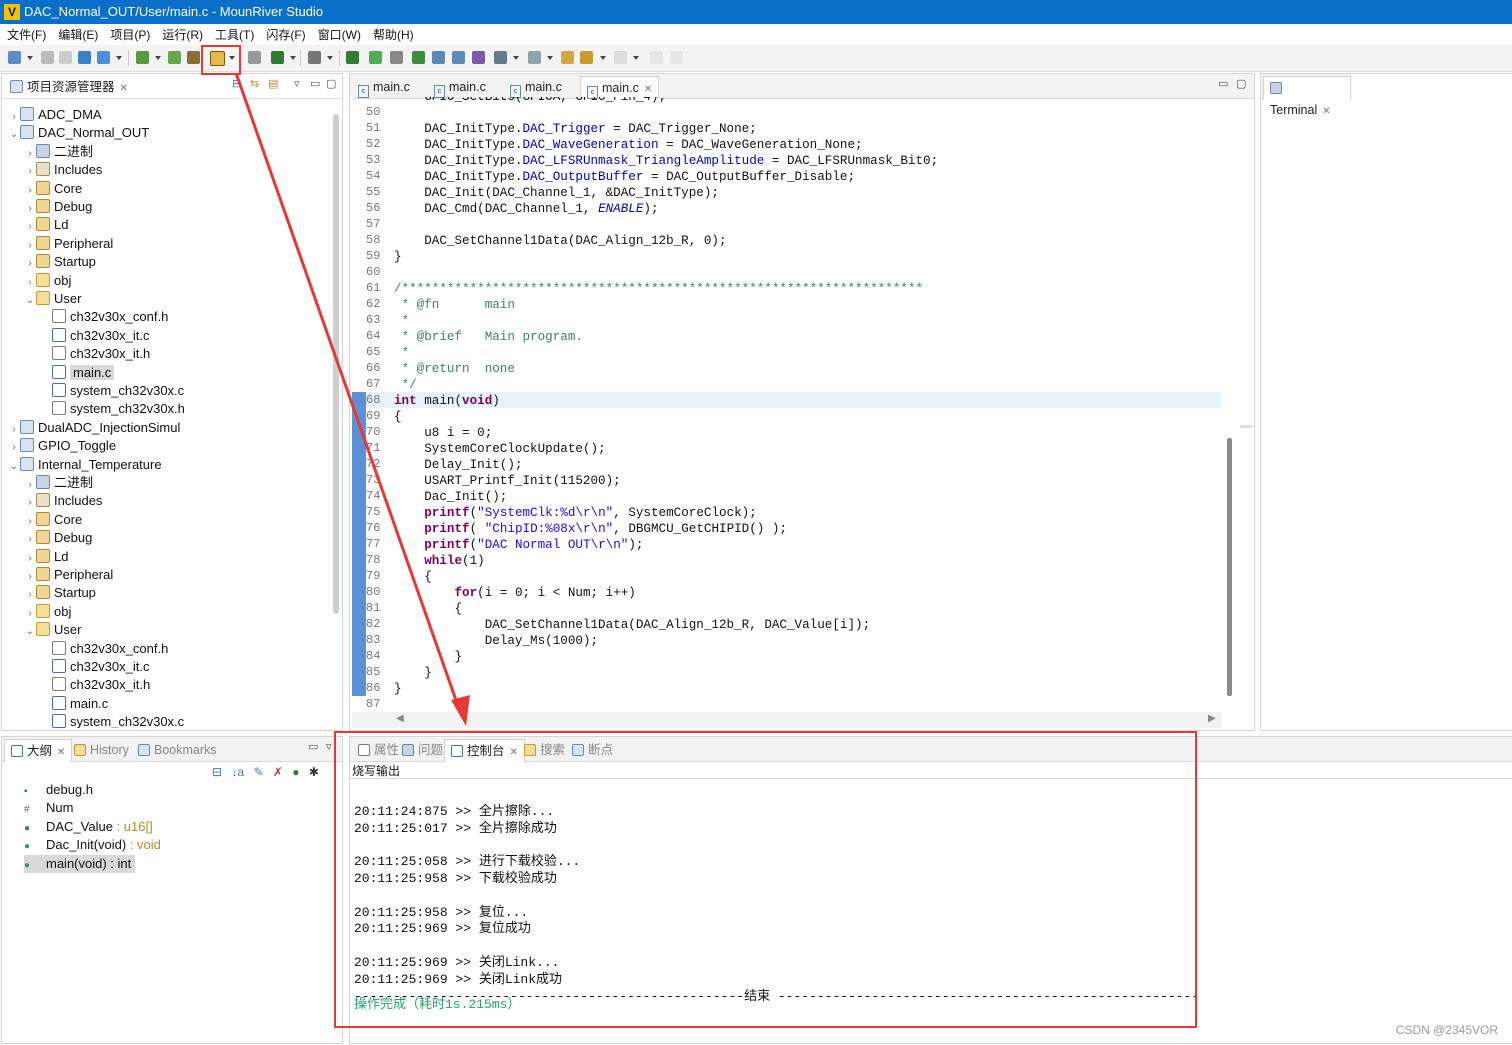  What do you see at coordinates (352, 399) in the screenshot?
I see `annotation-arrow` at bounding box center [352, 399].